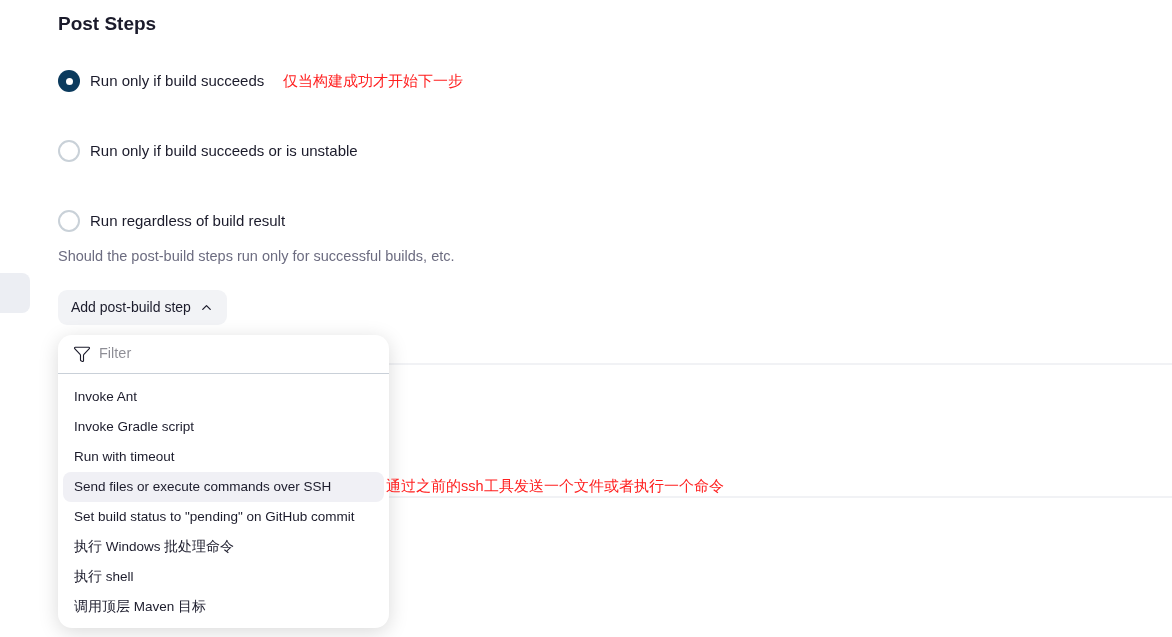 This screenshot has width=1172, height=637. Describe the element at coordinates (555, 486) in the screenshot. I see `annotation-text: 通过之前的ssh工具发送一个文件或者执行一个命令` at that location.